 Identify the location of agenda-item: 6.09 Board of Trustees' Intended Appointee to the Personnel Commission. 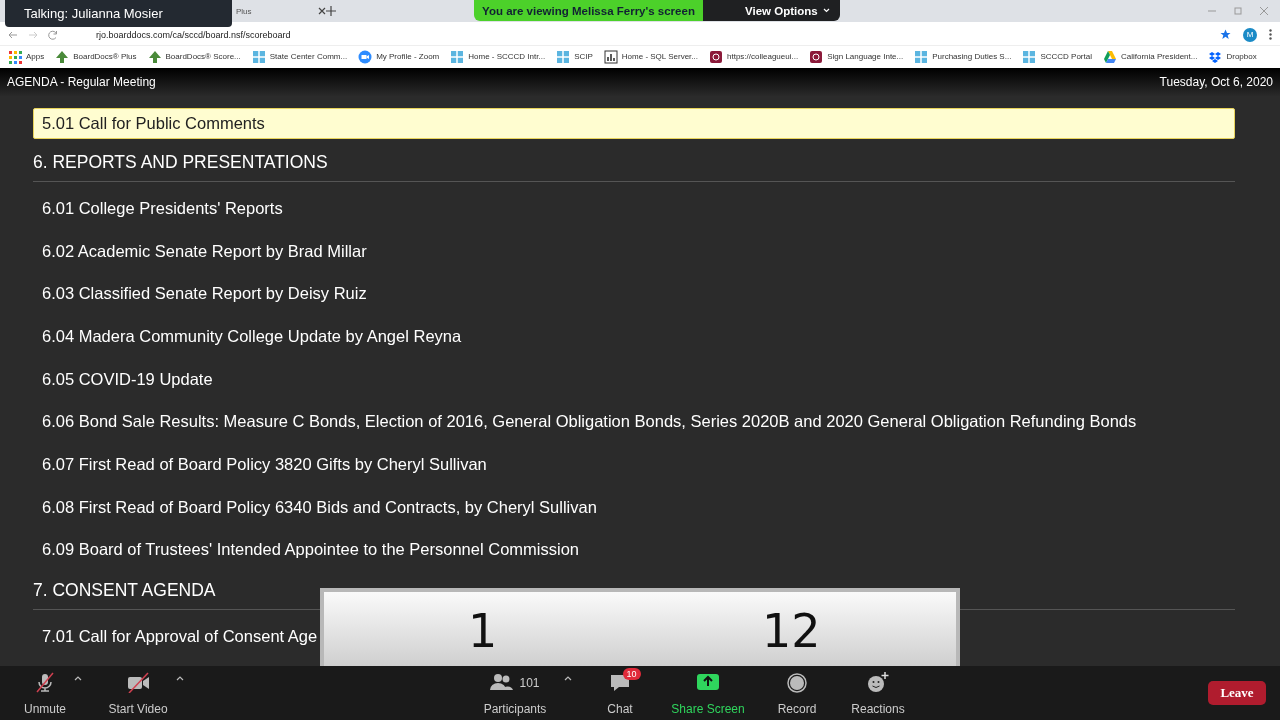
(306, 550).